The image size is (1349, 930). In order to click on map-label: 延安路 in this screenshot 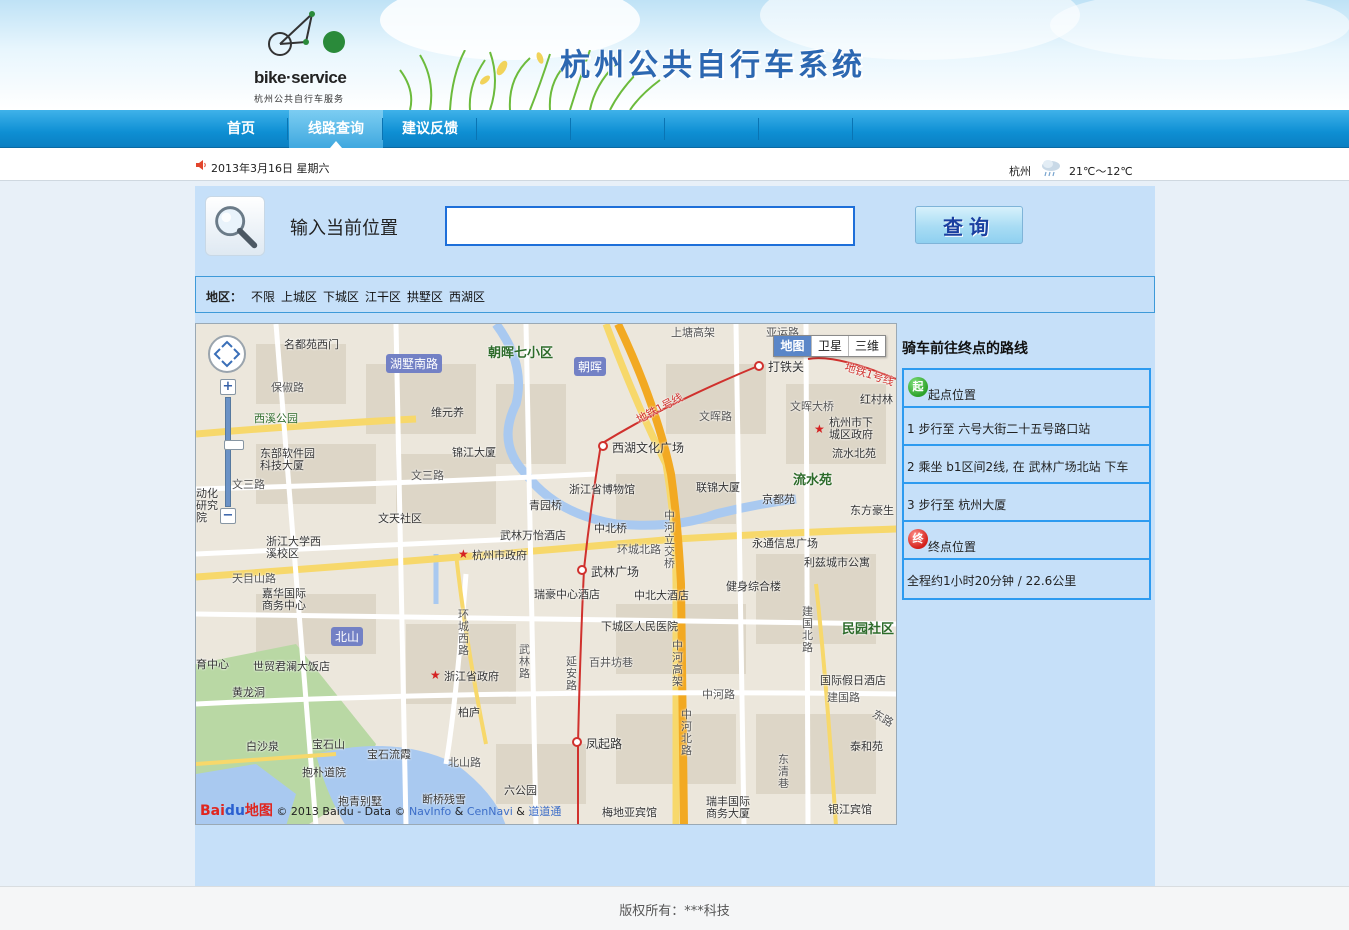, I will do `click(571, 673)`.